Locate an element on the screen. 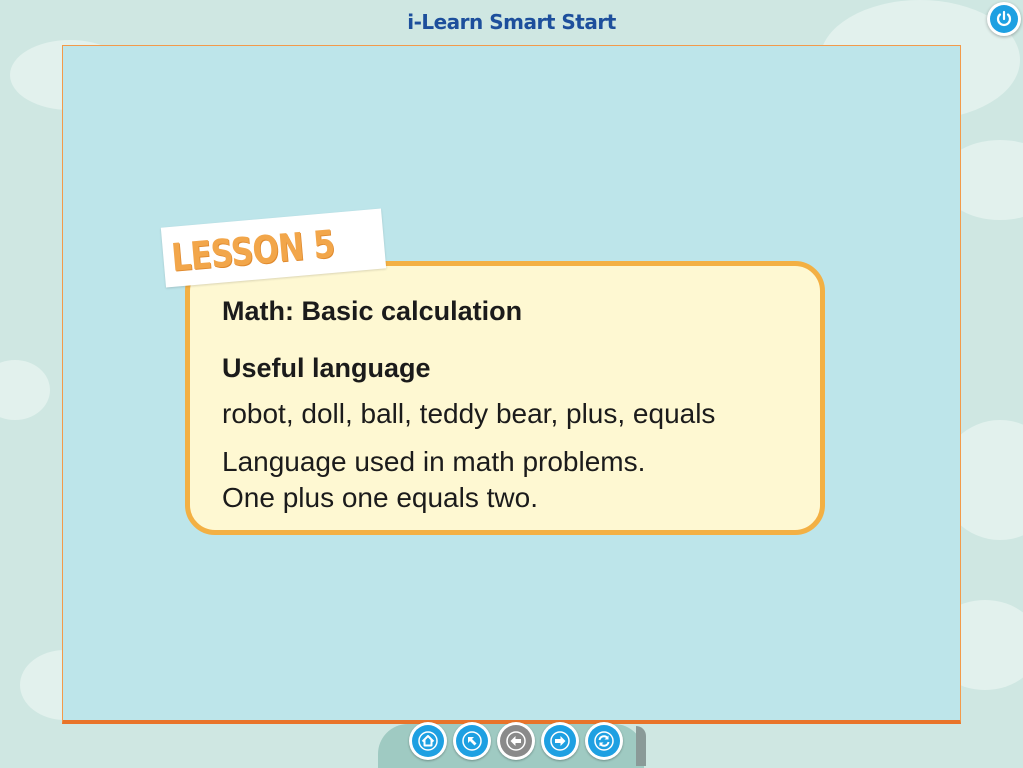 The height and width of the screenshot is (768, 1023). refresh-icon is located at coordinates (604, 741).